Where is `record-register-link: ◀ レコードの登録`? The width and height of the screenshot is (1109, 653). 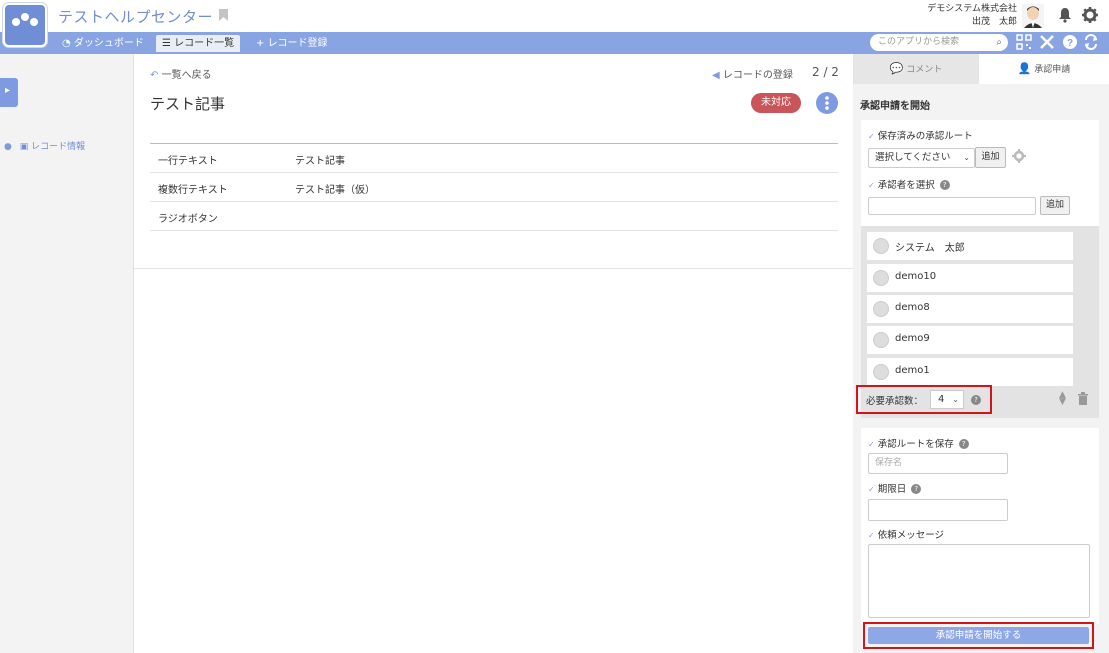
record-register-link: ◀ レコードの登録 is located at coordinates (752, 73).